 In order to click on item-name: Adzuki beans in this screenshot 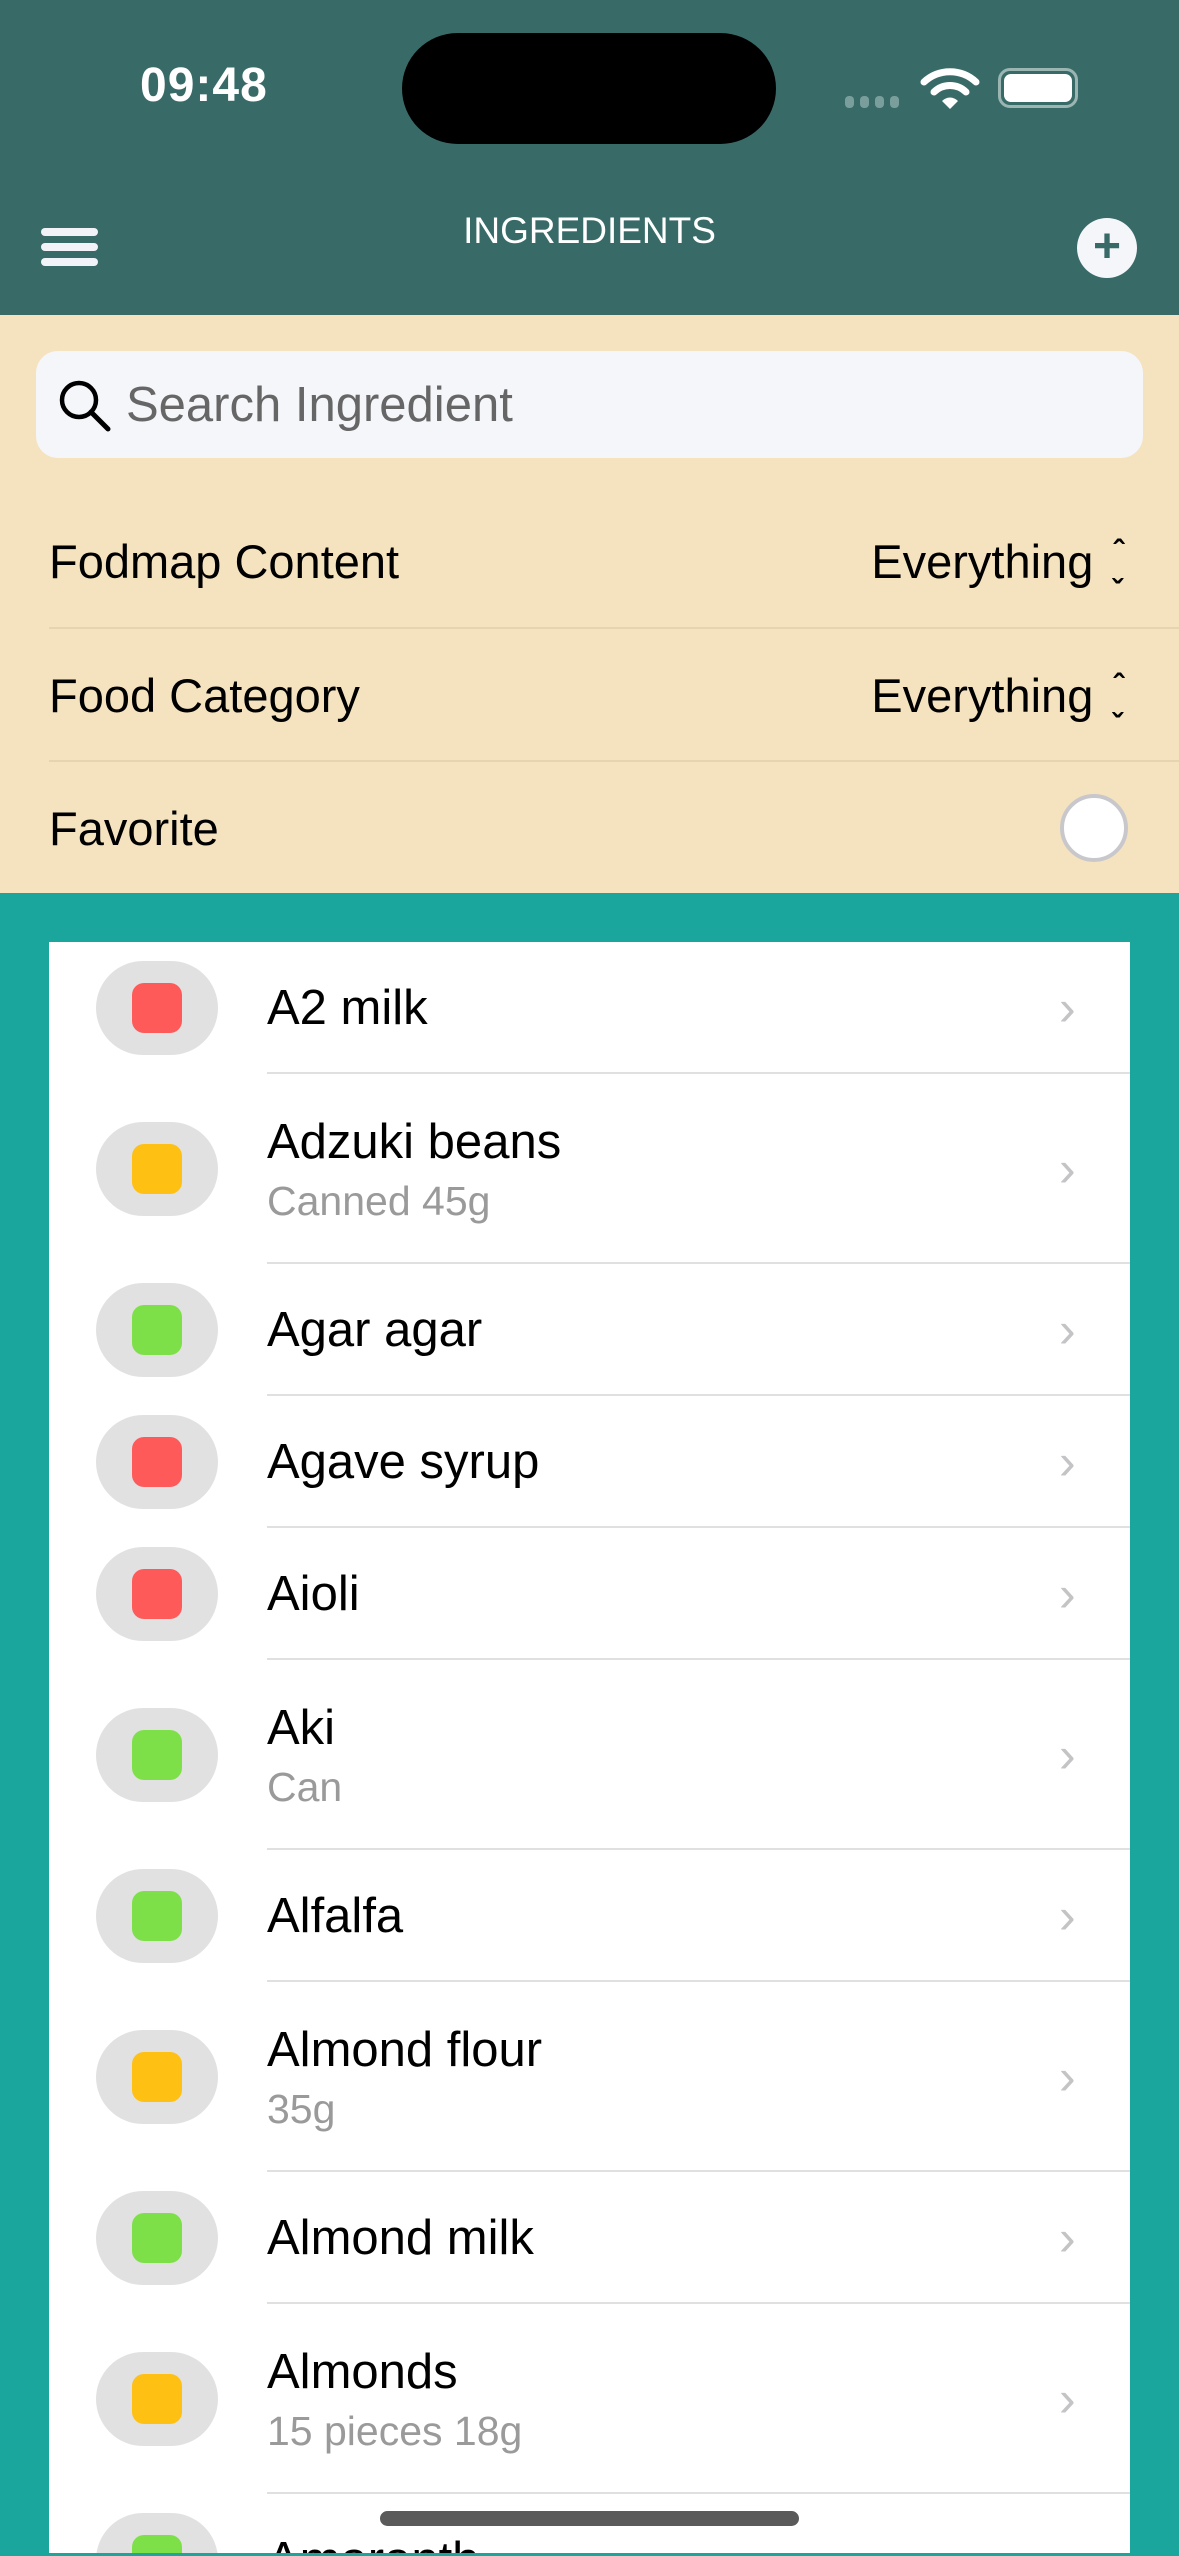, I will do `click(414, 1141)`.